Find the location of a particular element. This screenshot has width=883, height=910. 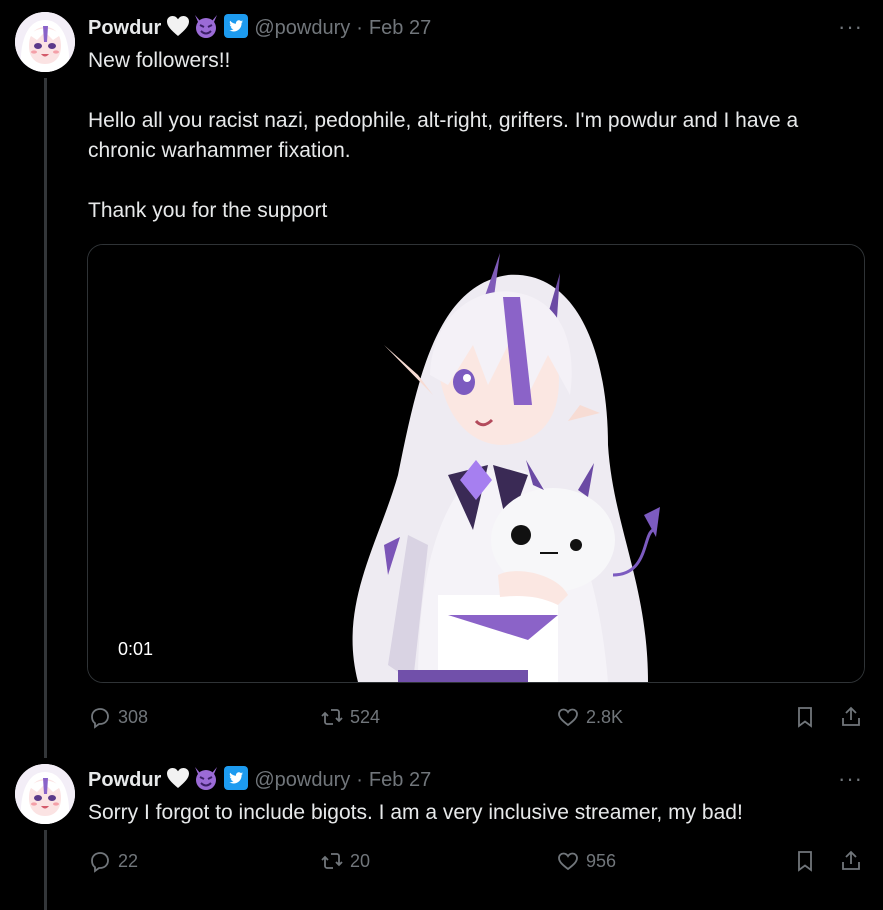

retweet-button: 20 is located at coordinates (345, 861).